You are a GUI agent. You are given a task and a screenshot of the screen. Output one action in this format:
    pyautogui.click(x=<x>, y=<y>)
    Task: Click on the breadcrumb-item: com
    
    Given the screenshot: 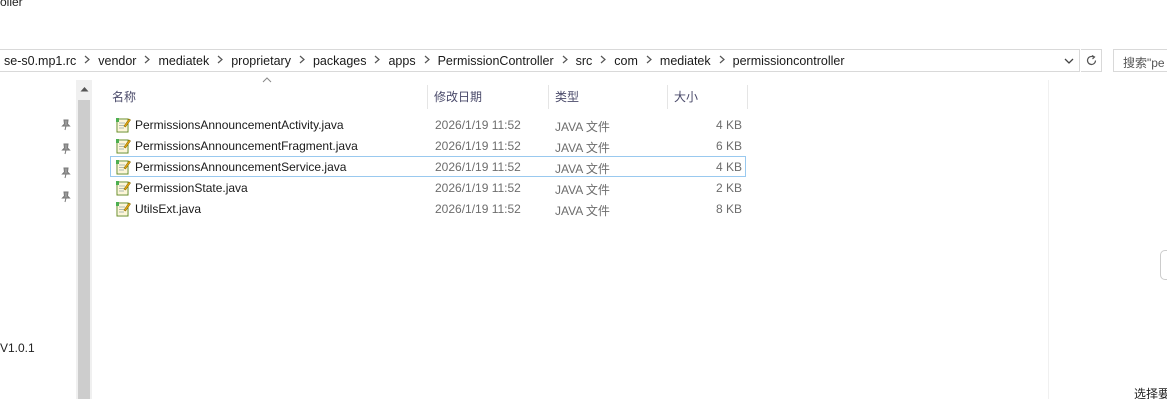 What is the action you would take?
    pyautogui.click(x=626, y=61)
    